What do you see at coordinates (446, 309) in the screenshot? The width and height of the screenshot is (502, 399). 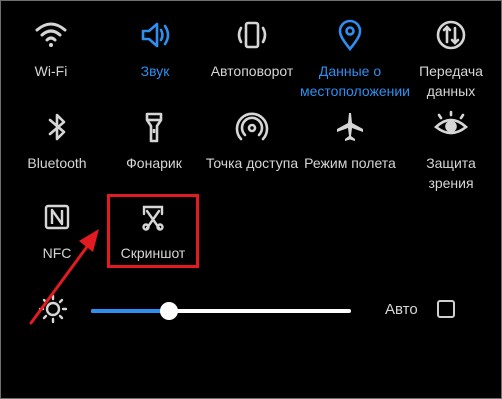 I see `auto-brightness-checkbox` at bounding box center [446, 309].